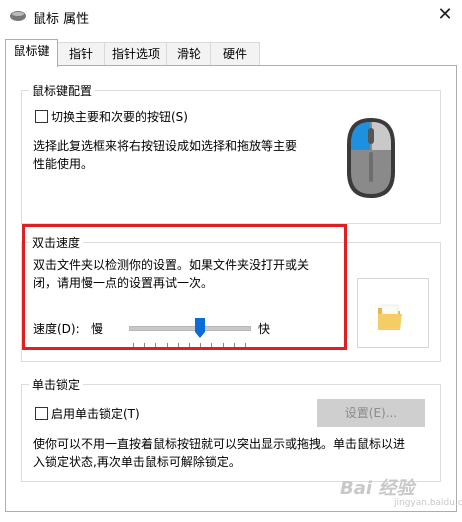  Describe the element at coordinates (119, 116) in the screenshot. I see `swap-buttons-label: 切换主要和次要的按钮(S)` at that location.